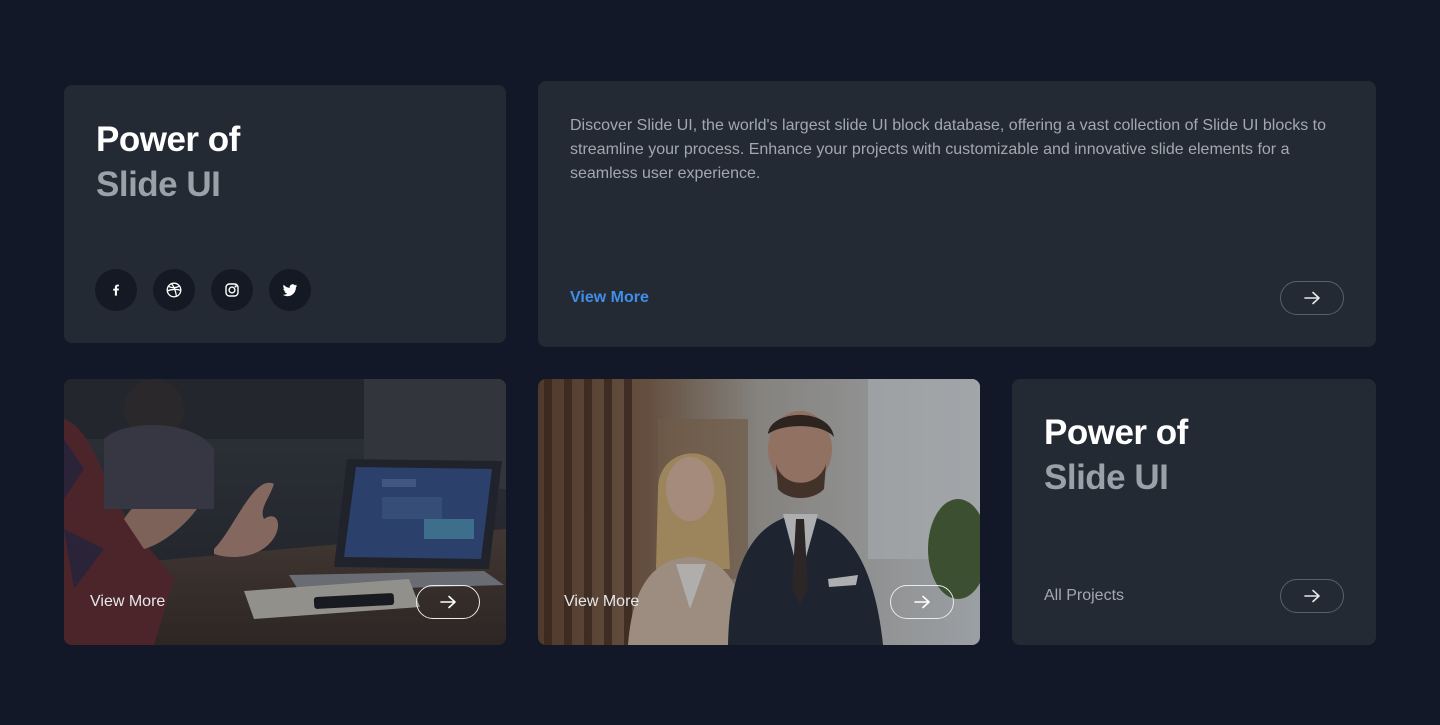 This screenshot has height=725, width=1440. I want to click on image-card-meeting: View More, so click(285, 512).